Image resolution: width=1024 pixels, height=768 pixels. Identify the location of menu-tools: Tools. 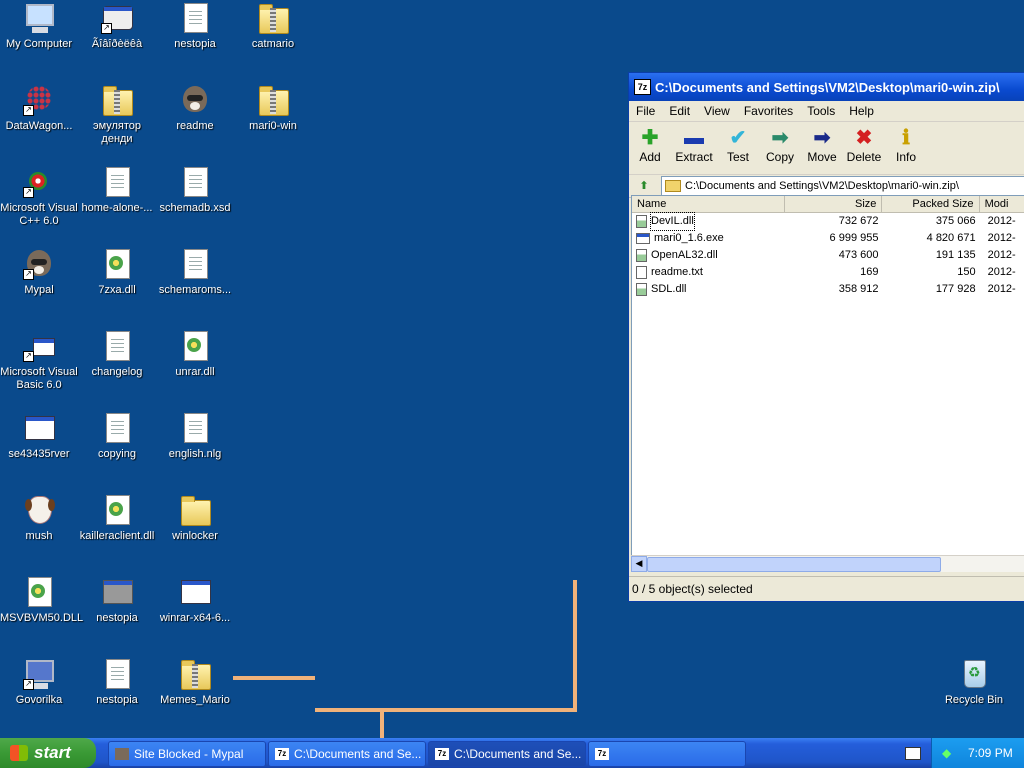
(821, 111).